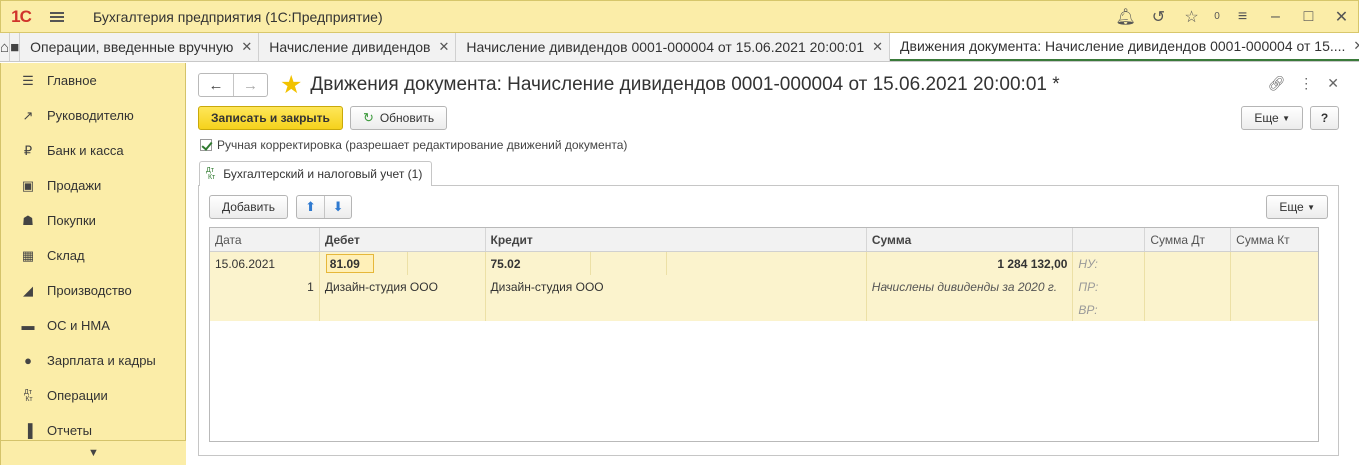 This screenshot has height=465, width=1359. I want to click on sidebar-item-warehouse: ▦ Склад, so click(93, 255).